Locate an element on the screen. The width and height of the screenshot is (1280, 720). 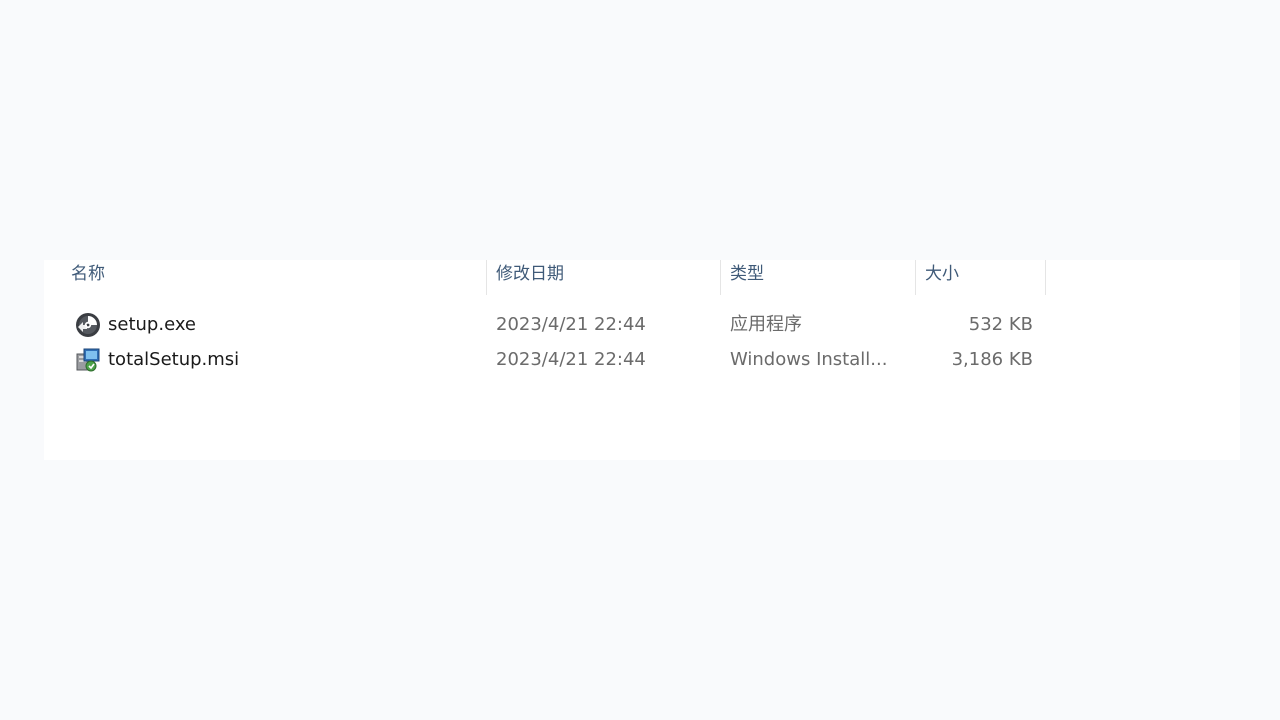
column-header-size: 大小 is located at coordinates (980, 277).